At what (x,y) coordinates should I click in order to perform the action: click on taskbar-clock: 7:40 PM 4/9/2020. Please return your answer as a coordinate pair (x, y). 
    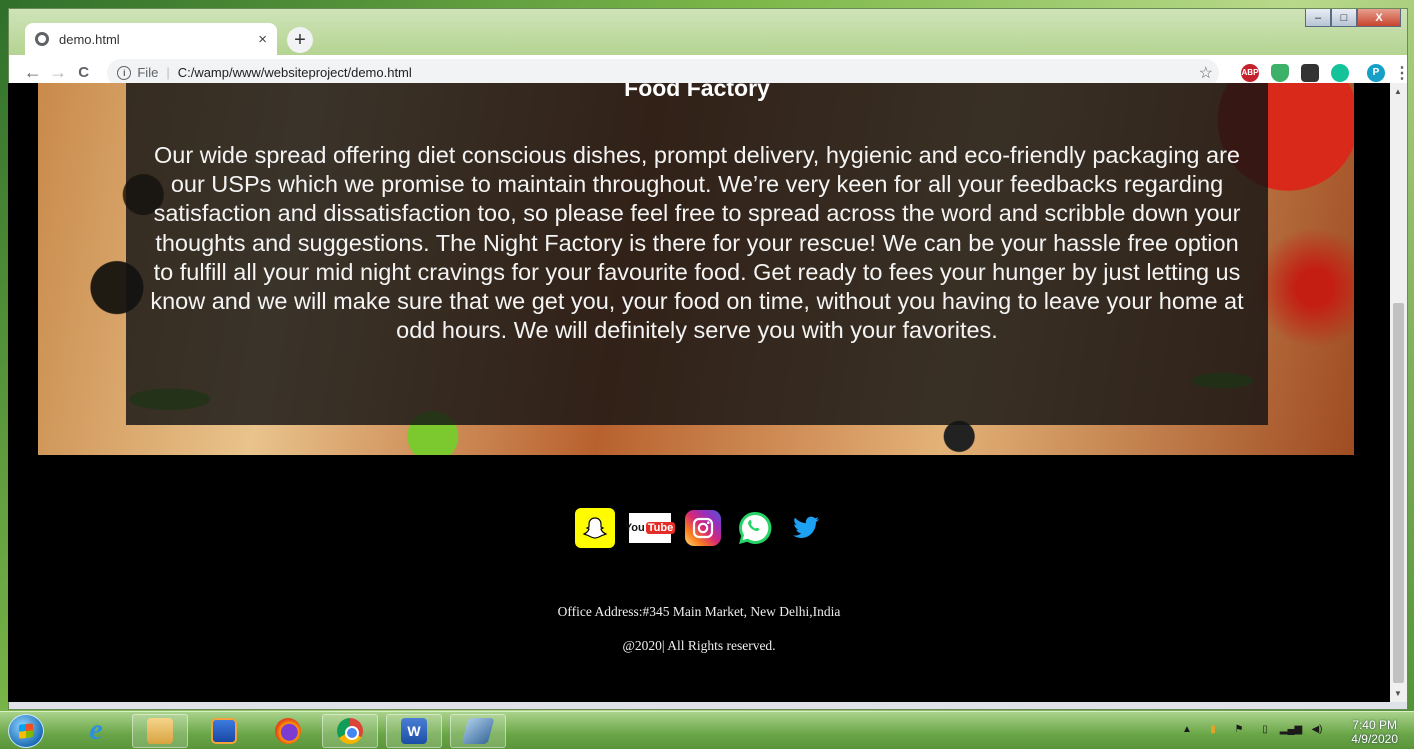
    Looking at the image, I should click on (1374, 732).